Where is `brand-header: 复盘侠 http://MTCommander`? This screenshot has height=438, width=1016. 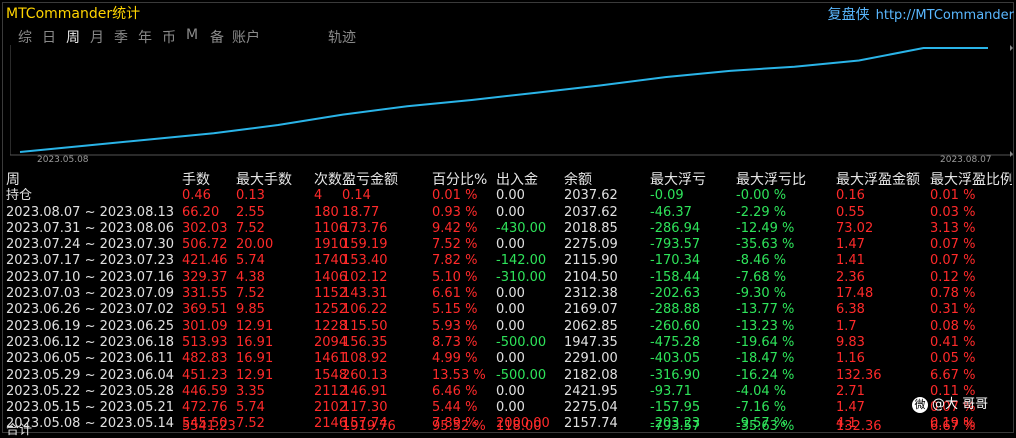 brand-header: 复盘侠 http://MTCommander is located at coordinates (919, 14).